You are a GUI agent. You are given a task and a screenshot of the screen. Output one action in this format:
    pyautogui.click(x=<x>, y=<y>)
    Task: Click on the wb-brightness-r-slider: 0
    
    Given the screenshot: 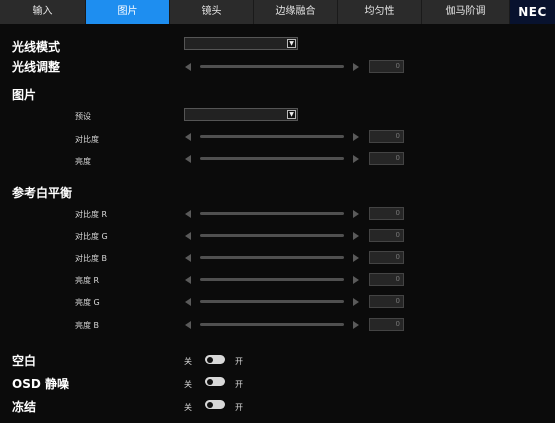 What is the action you would take?
    pyautogui.click(x=294, y=279)
    